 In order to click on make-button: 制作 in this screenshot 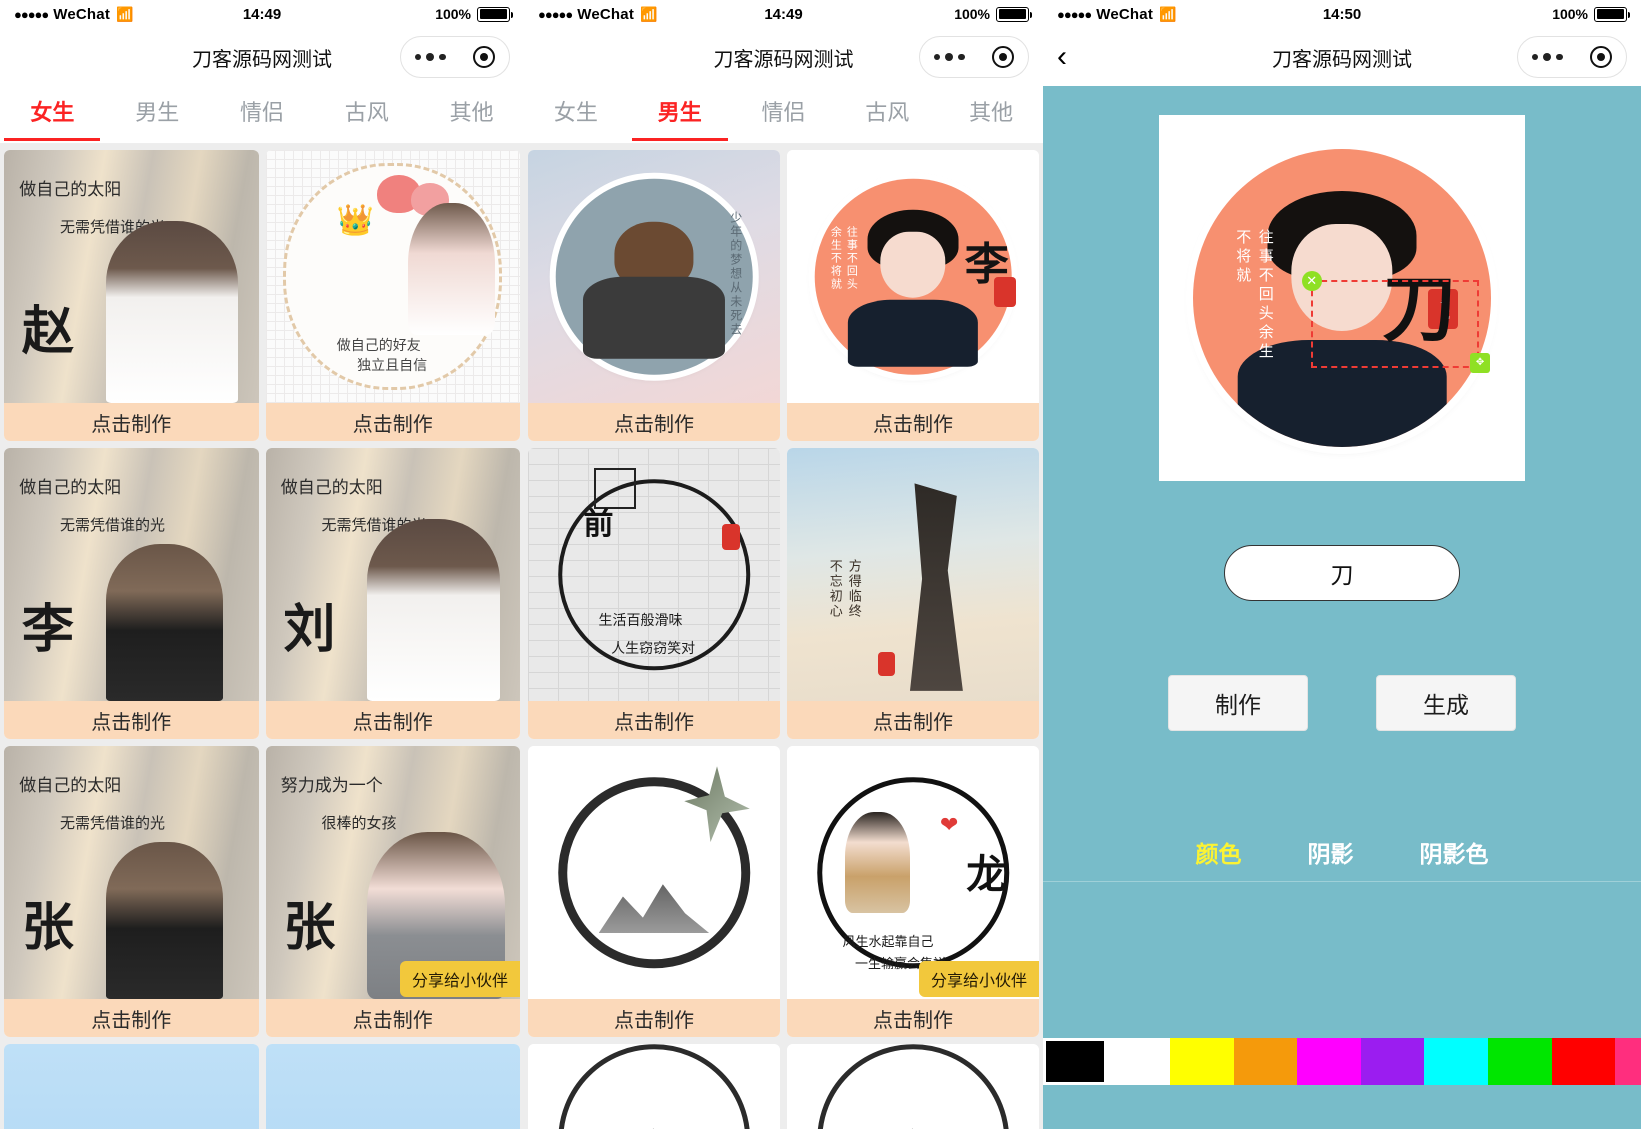, I will do `click(1238, 703)`.